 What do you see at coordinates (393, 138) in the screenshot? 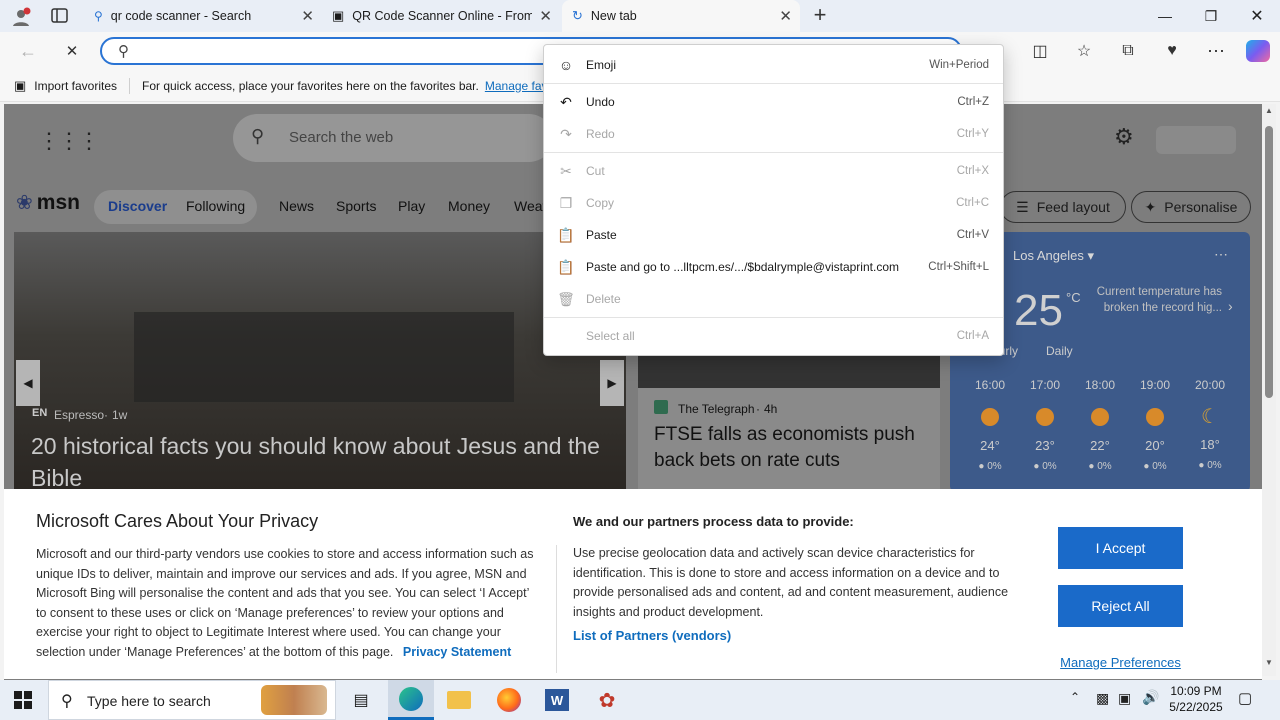
I see `web-search-box: ⚲ Search the web` at bounding box center [393, 138].